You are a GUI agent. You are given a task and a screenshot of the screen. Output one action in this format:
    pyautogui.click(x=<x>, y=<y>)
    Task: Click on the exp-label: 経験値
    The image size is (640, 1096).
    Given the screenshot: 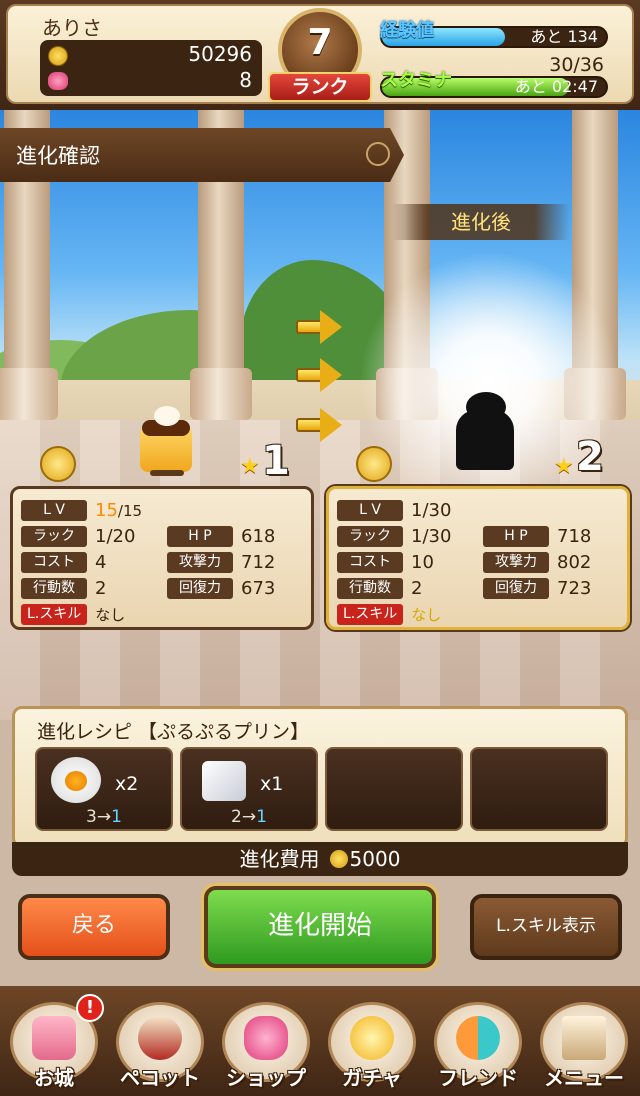 What is the action you would take?
    pyautogui.click(x=407, y=30)
    